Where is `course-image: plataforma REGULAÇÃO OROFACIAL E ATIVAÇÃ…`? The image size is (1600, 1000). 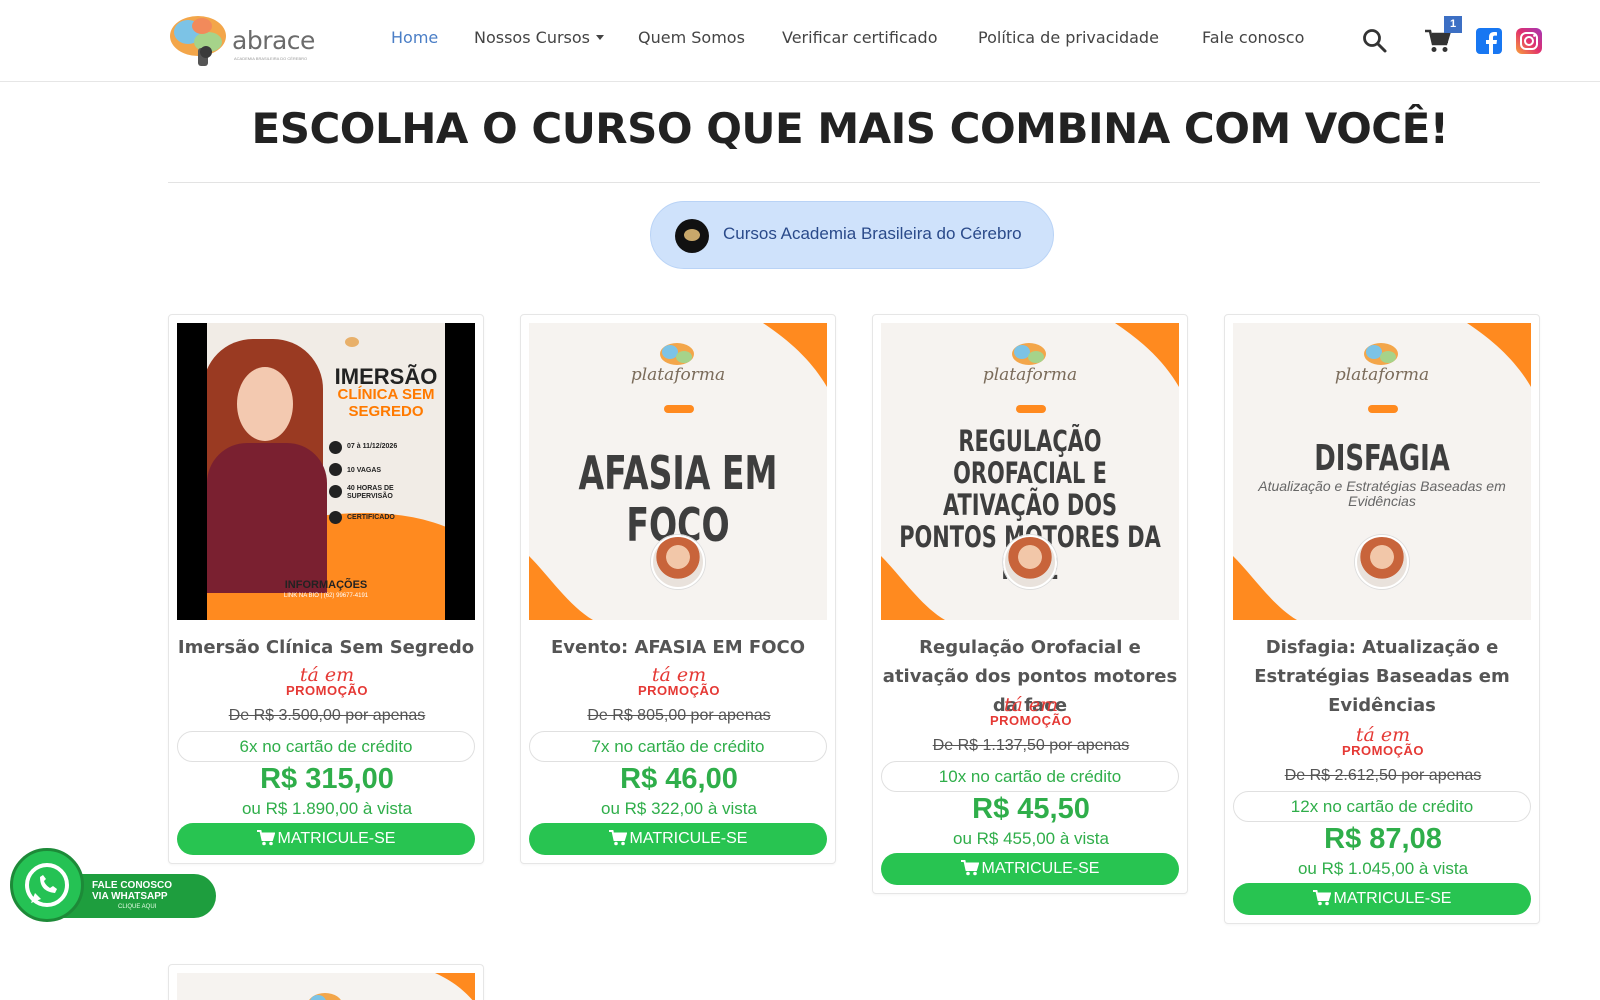
course-image: plataforma REGULAÇÃO OROFACIAL E ATIVAÇÃ… is located at coordinates (1030, 471).